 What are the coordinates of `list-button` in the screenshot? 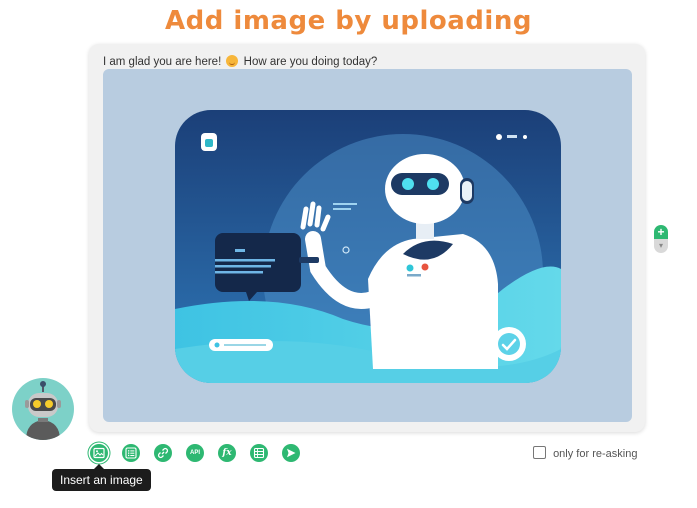 It's located at (131, 453).